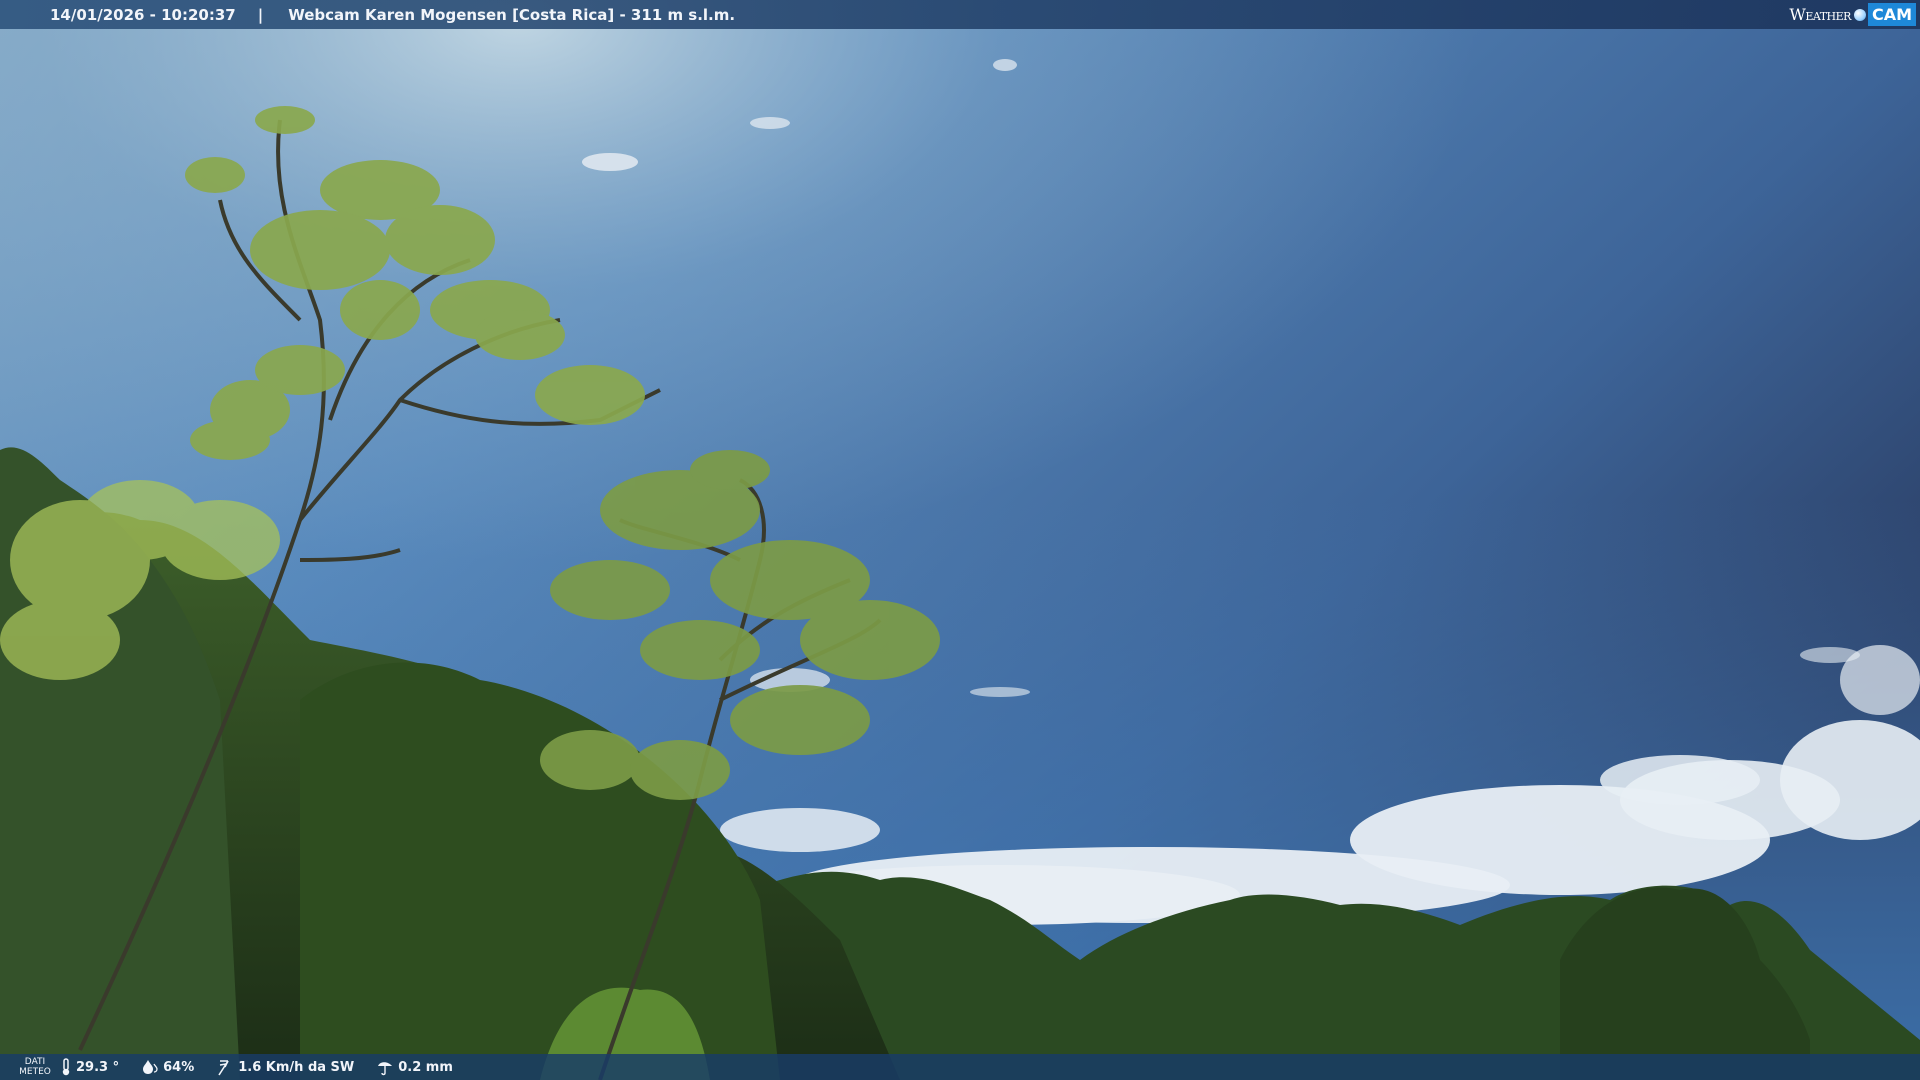 The width and height of the screenshot is (1920, 1080). I want to click on weather-label-line1: DATI, so click(35, 1062).